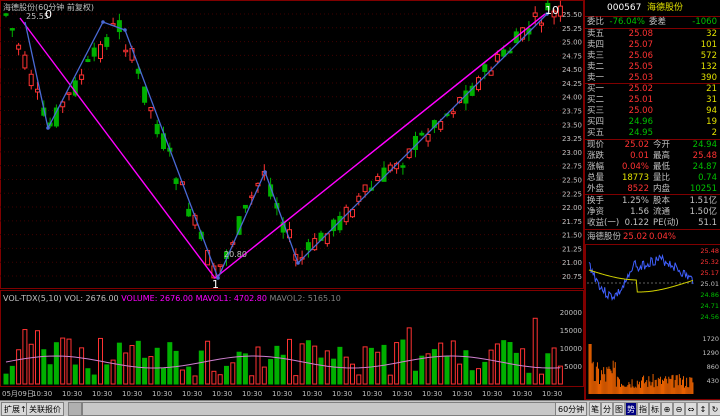 Image resolution: width=720 pixels, height=416 pixels. I want to click on price-axis-label: 20.75, so click(572, 277).